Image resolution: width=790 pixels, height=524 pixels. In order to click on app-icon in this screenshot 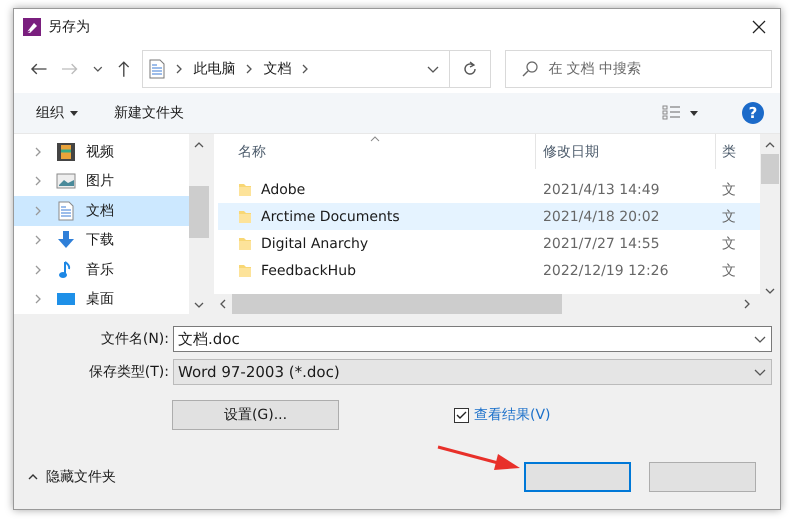, I will do `click(32, 27)`.